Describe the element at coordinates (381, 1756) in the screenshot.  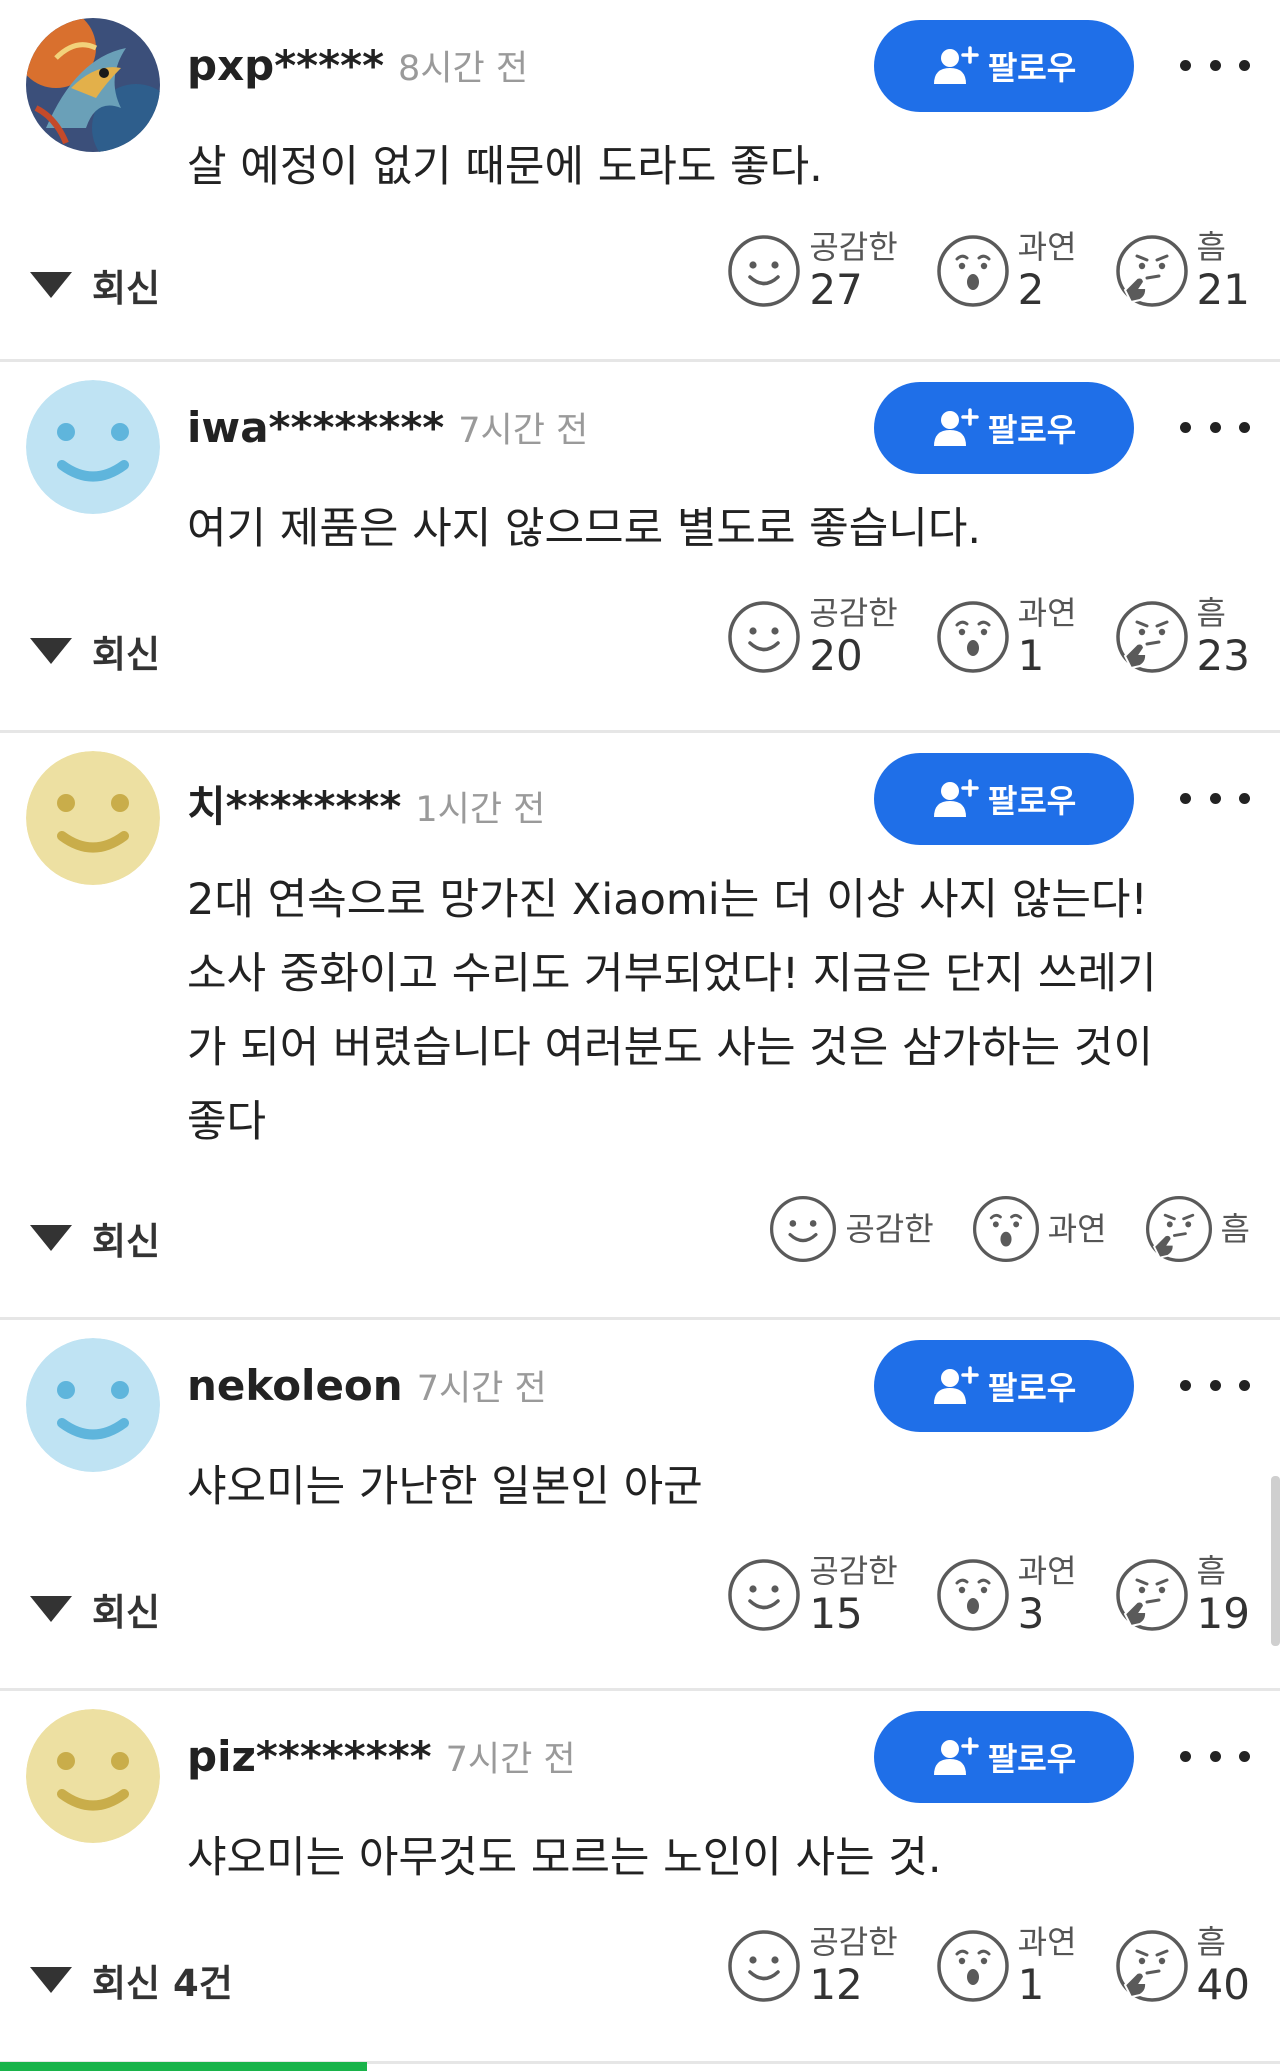
I see `username: piz******** 7시간 전` at that location.